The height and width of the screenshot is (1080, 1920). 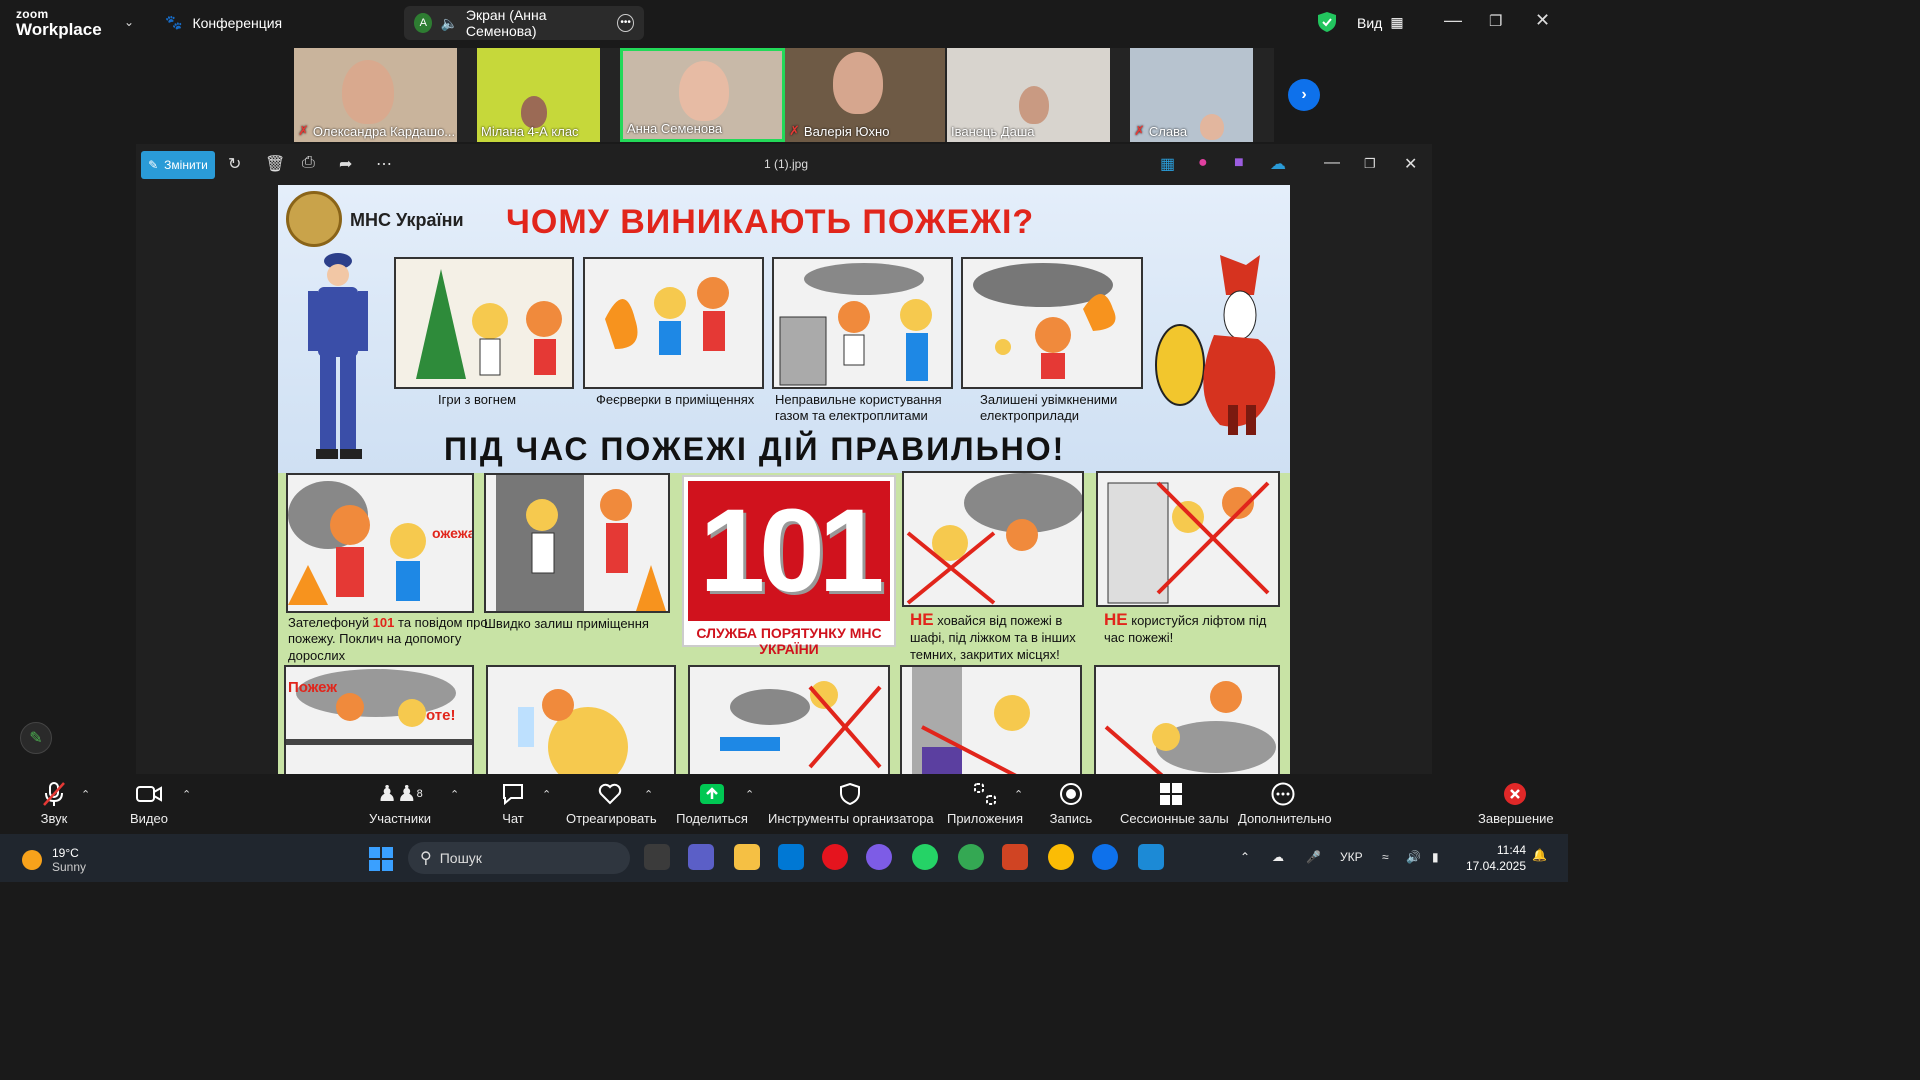 I want to click on rotate-icon: ↻, so click(x=234, y=164).